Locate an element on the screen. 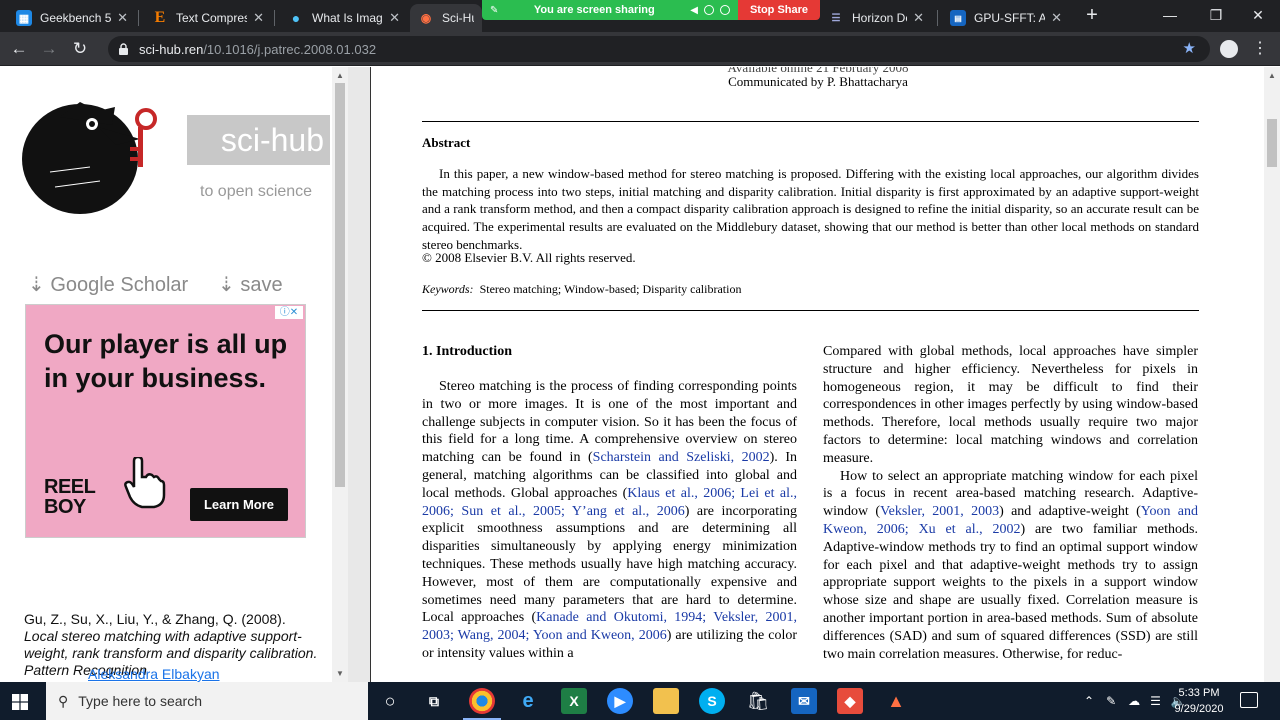 The height and width of the screenshot is (720, 1280). scihub-icon: ◉ is located at coordinates (426, 18).